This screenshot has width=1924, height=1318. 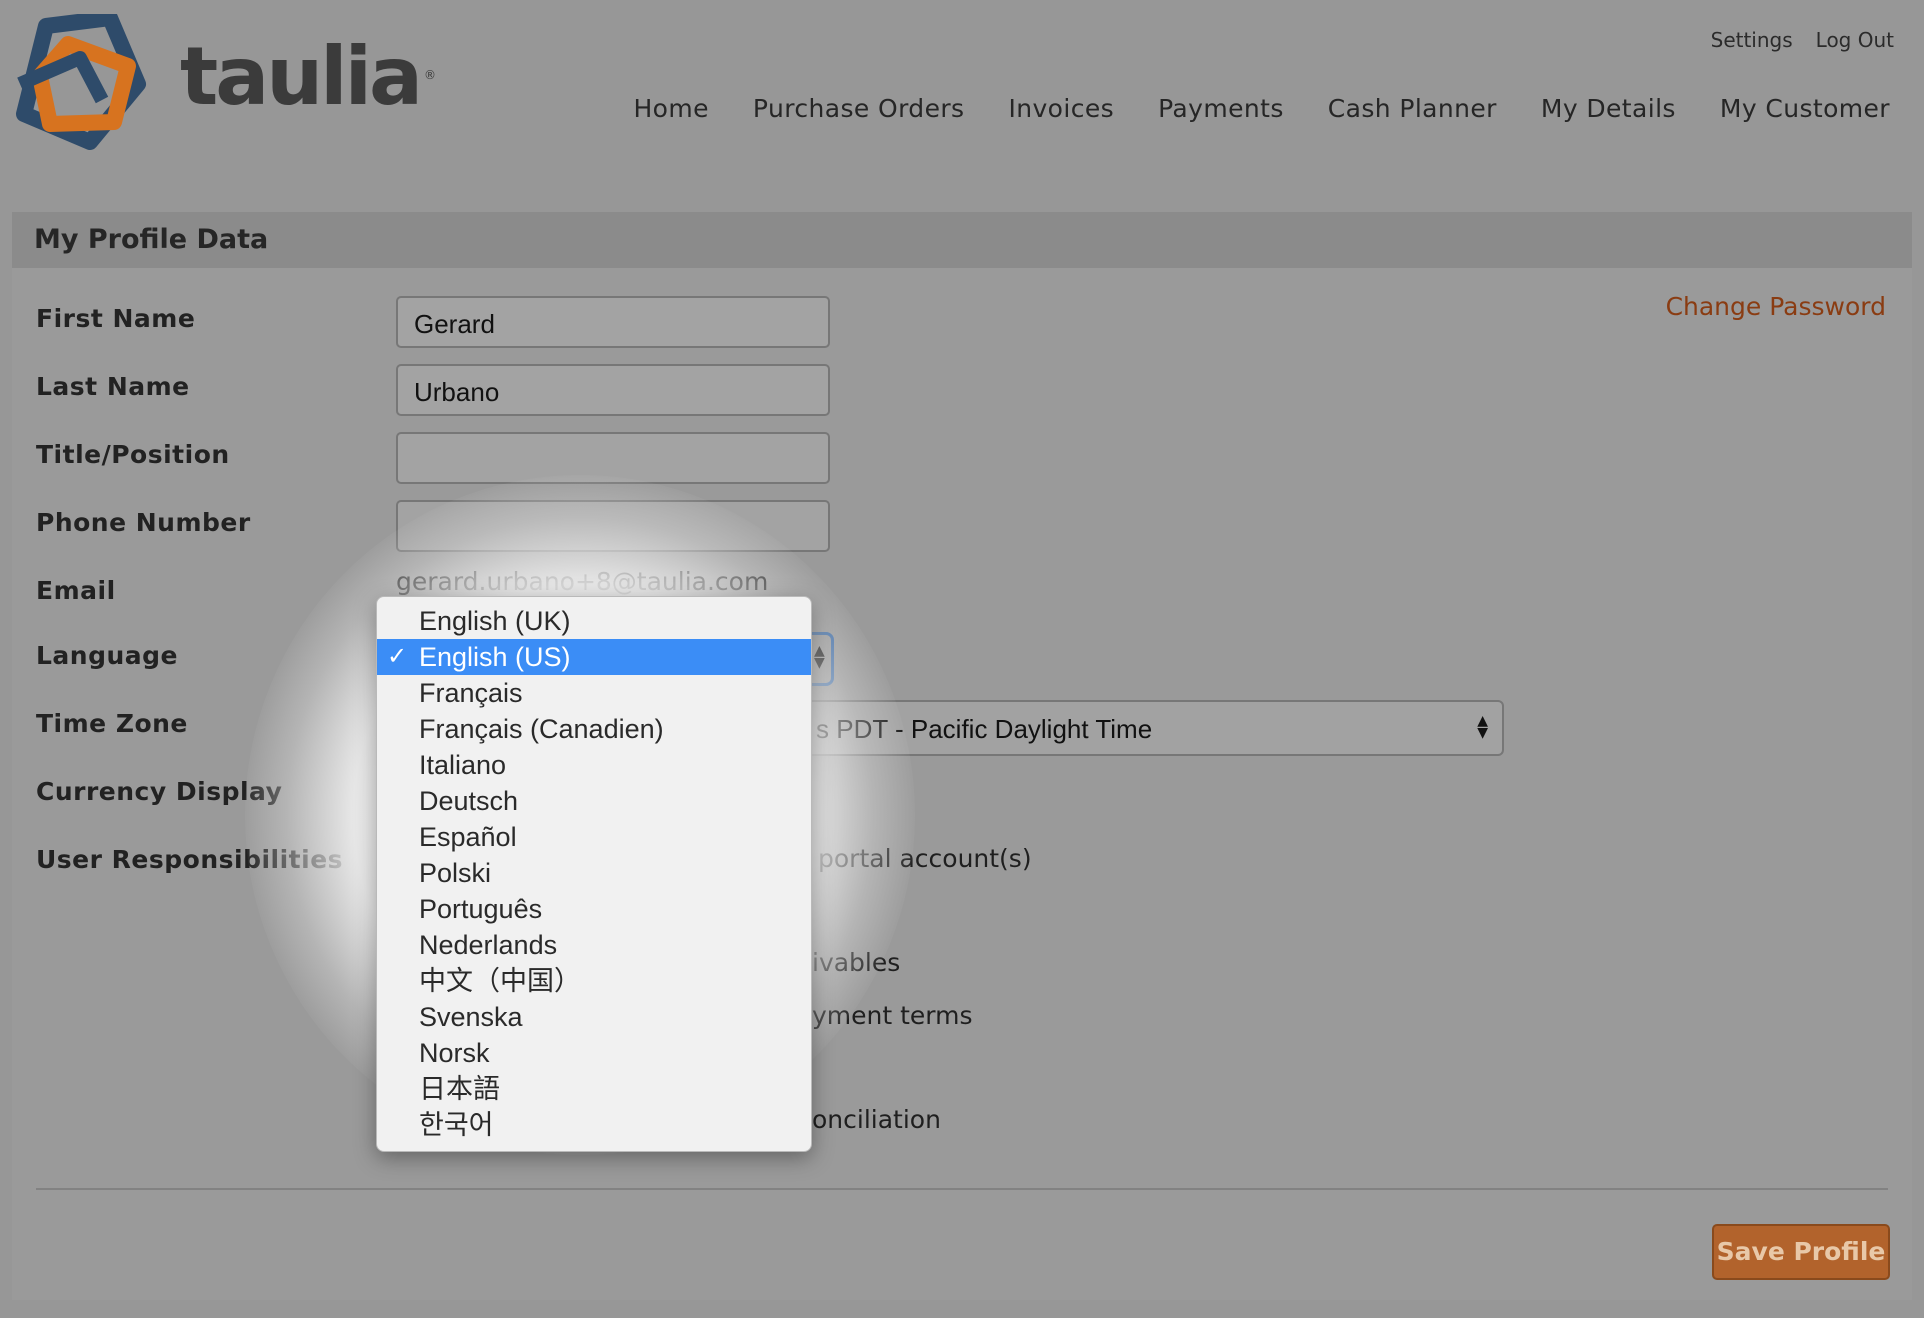 What do you see at coordinates (1776, 306) in the screenshot?
I see `change-password-link: Change Password` at bounding box center [1776, 306].